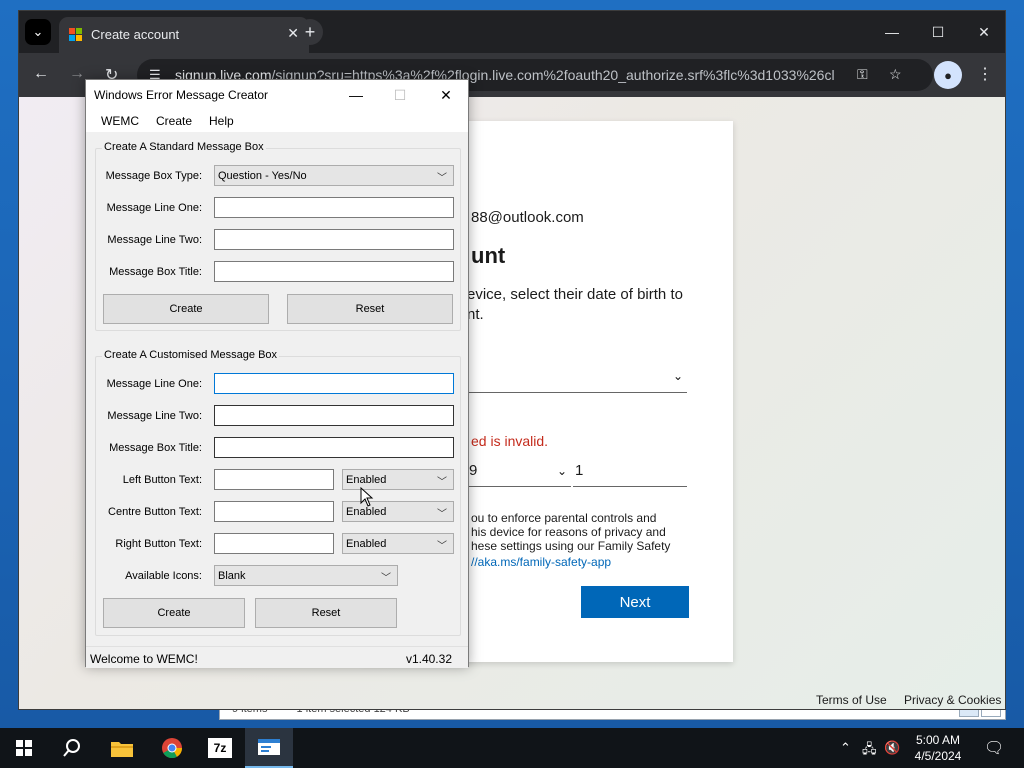 The height and width of the screenshot is (768, 1024). Describe the element at coordinates (895, 74) in the screenshot. I see `bookmark-star-icon: ☆` at that location.